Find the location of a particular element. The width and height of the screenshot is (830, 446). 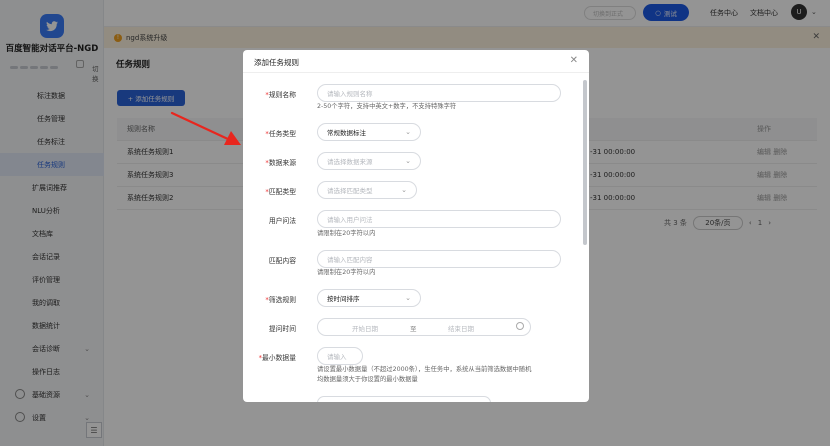

match-content-hint: 请限制在20字符以内 is located at coordinates (346, 272).